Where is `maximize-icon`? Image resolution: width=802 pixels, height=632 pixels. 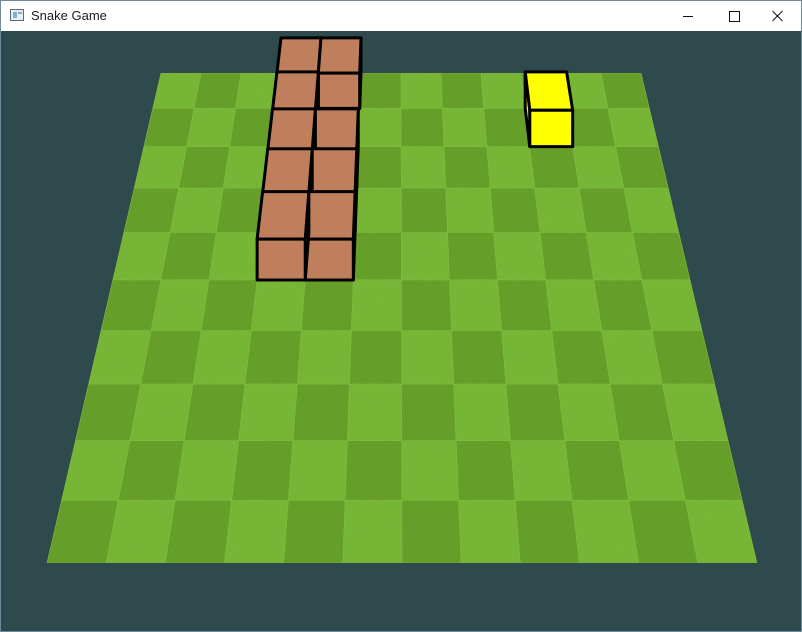
maximize-icon is located at coordinates (734, 16).